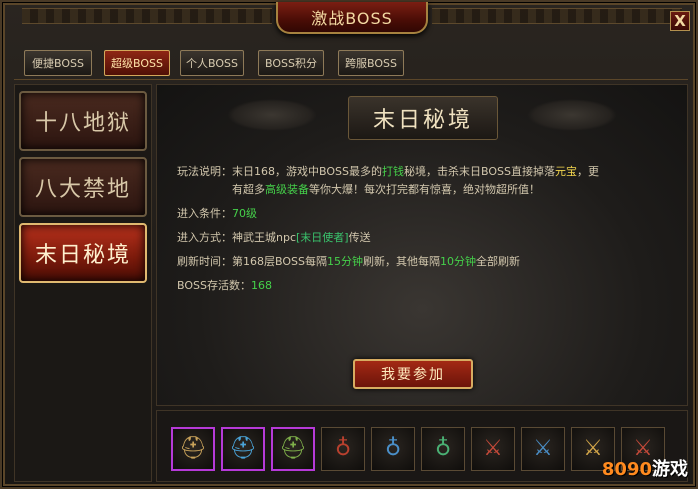  What do you see at coordinates (680, 21) in the screenshot?
I see `close-button: X` at bounding box center [680, 21].